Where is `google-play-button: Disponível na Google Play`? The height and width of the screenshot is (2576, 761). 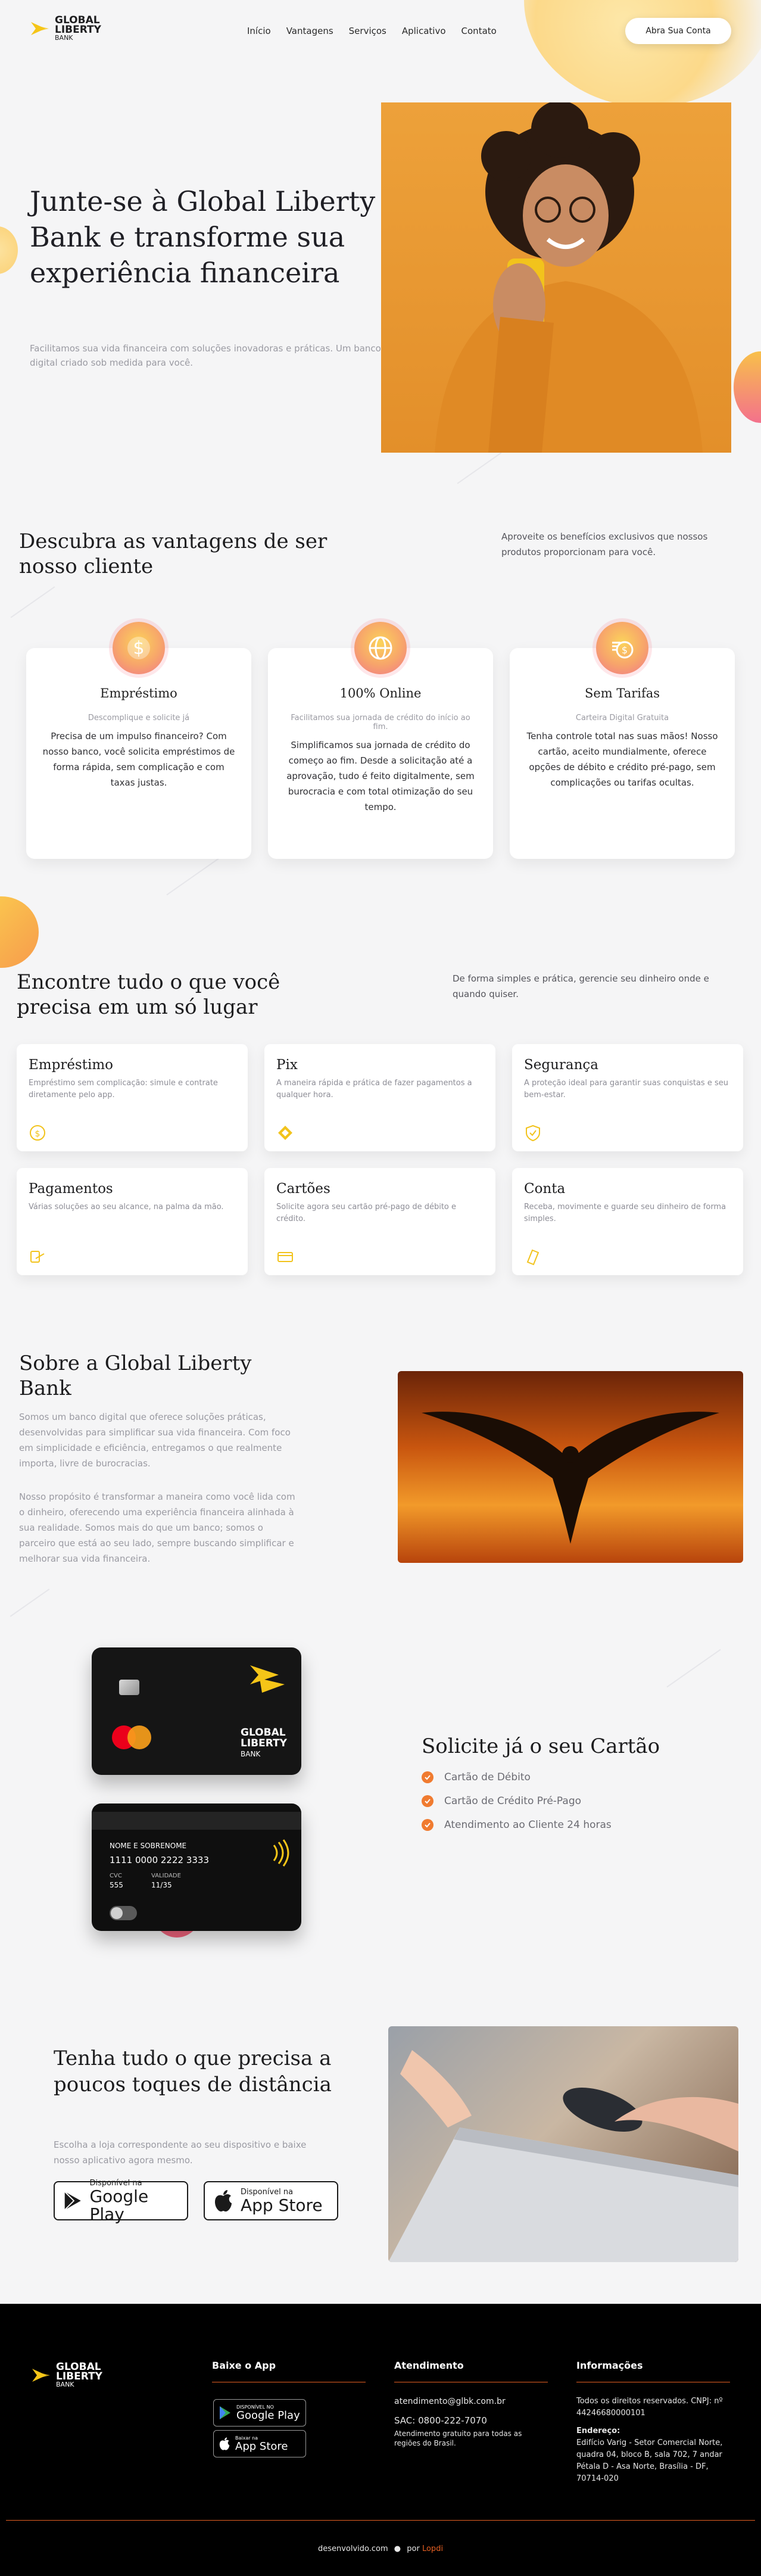
google-play-button: Disponível na Google Play is located at coordinates (121, 2201).